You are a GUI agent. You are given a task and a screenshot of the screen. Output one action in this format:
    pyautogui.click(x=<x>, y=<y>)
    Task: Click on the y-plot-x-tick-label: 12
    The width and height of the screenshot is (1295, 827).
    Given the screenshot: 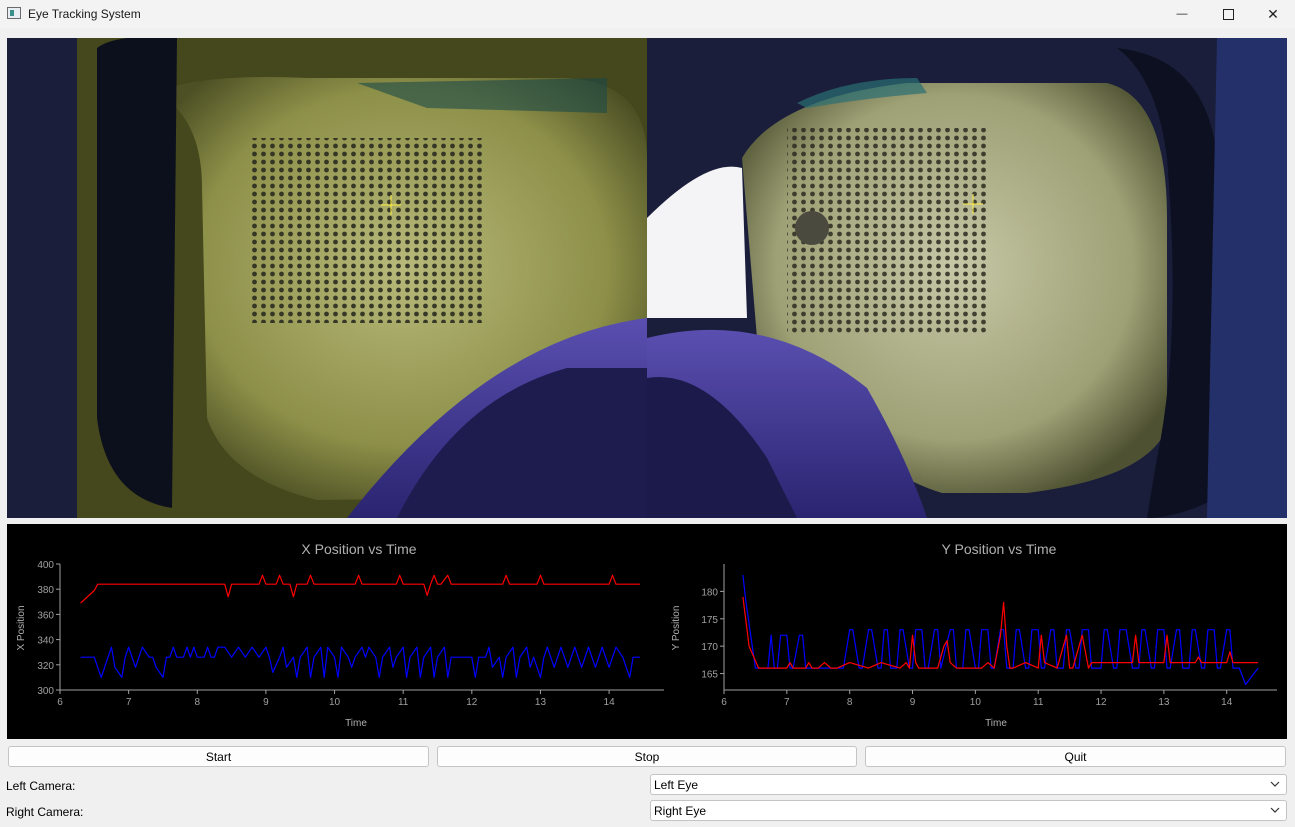 What is the action you would take?
    pyautogui.click(x=1101, y=702)
    